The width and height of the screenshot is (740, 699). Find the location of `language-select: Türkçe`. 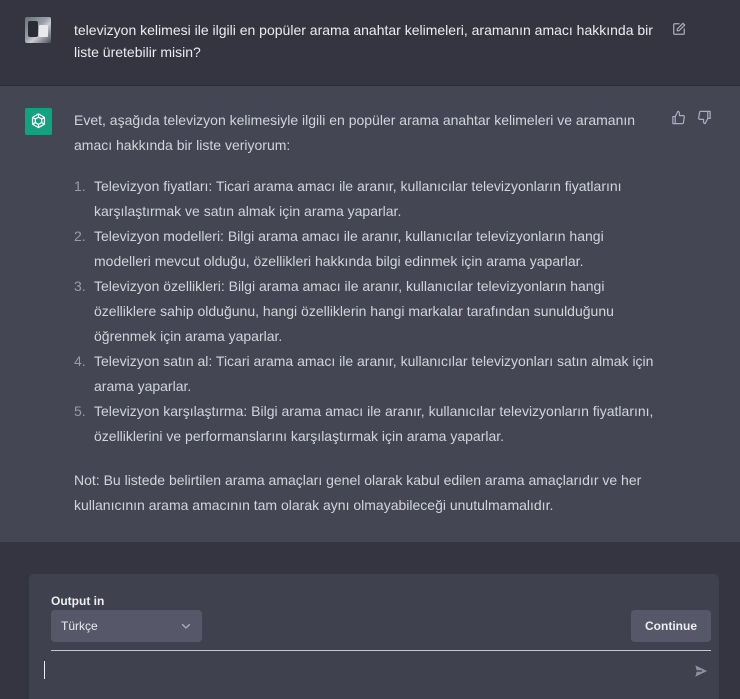

language-select: Türkçe is located at coordinates (126, 626).